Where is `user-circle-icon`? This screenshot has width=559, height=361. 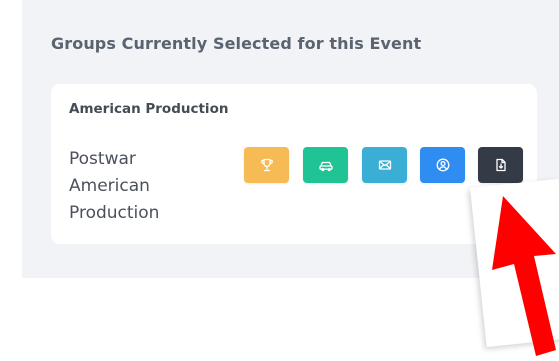
user-circle-icon is located at coordinates (443, 165).